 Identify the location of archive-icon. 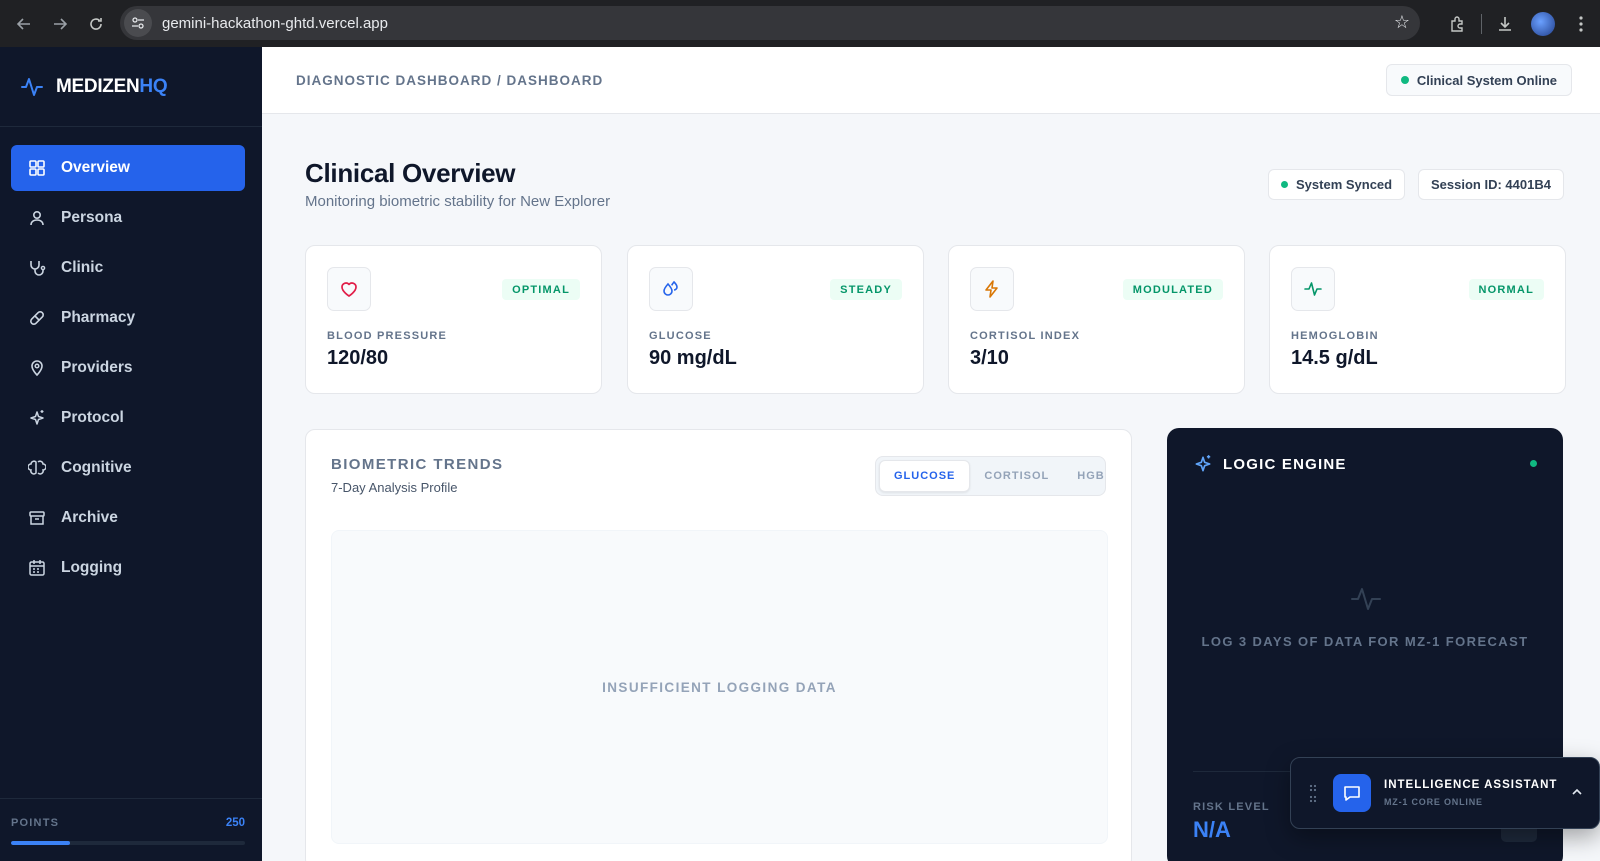
(37, 518).